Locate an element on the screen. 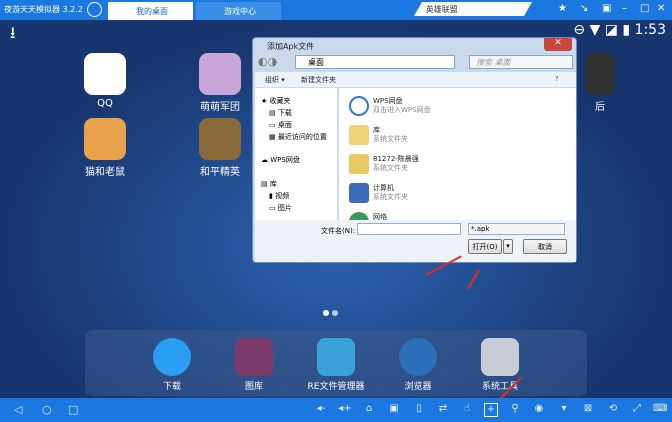 This screenshot has width=672, height=422. address-bar: 桌面 is located at coordinates (375, 62).